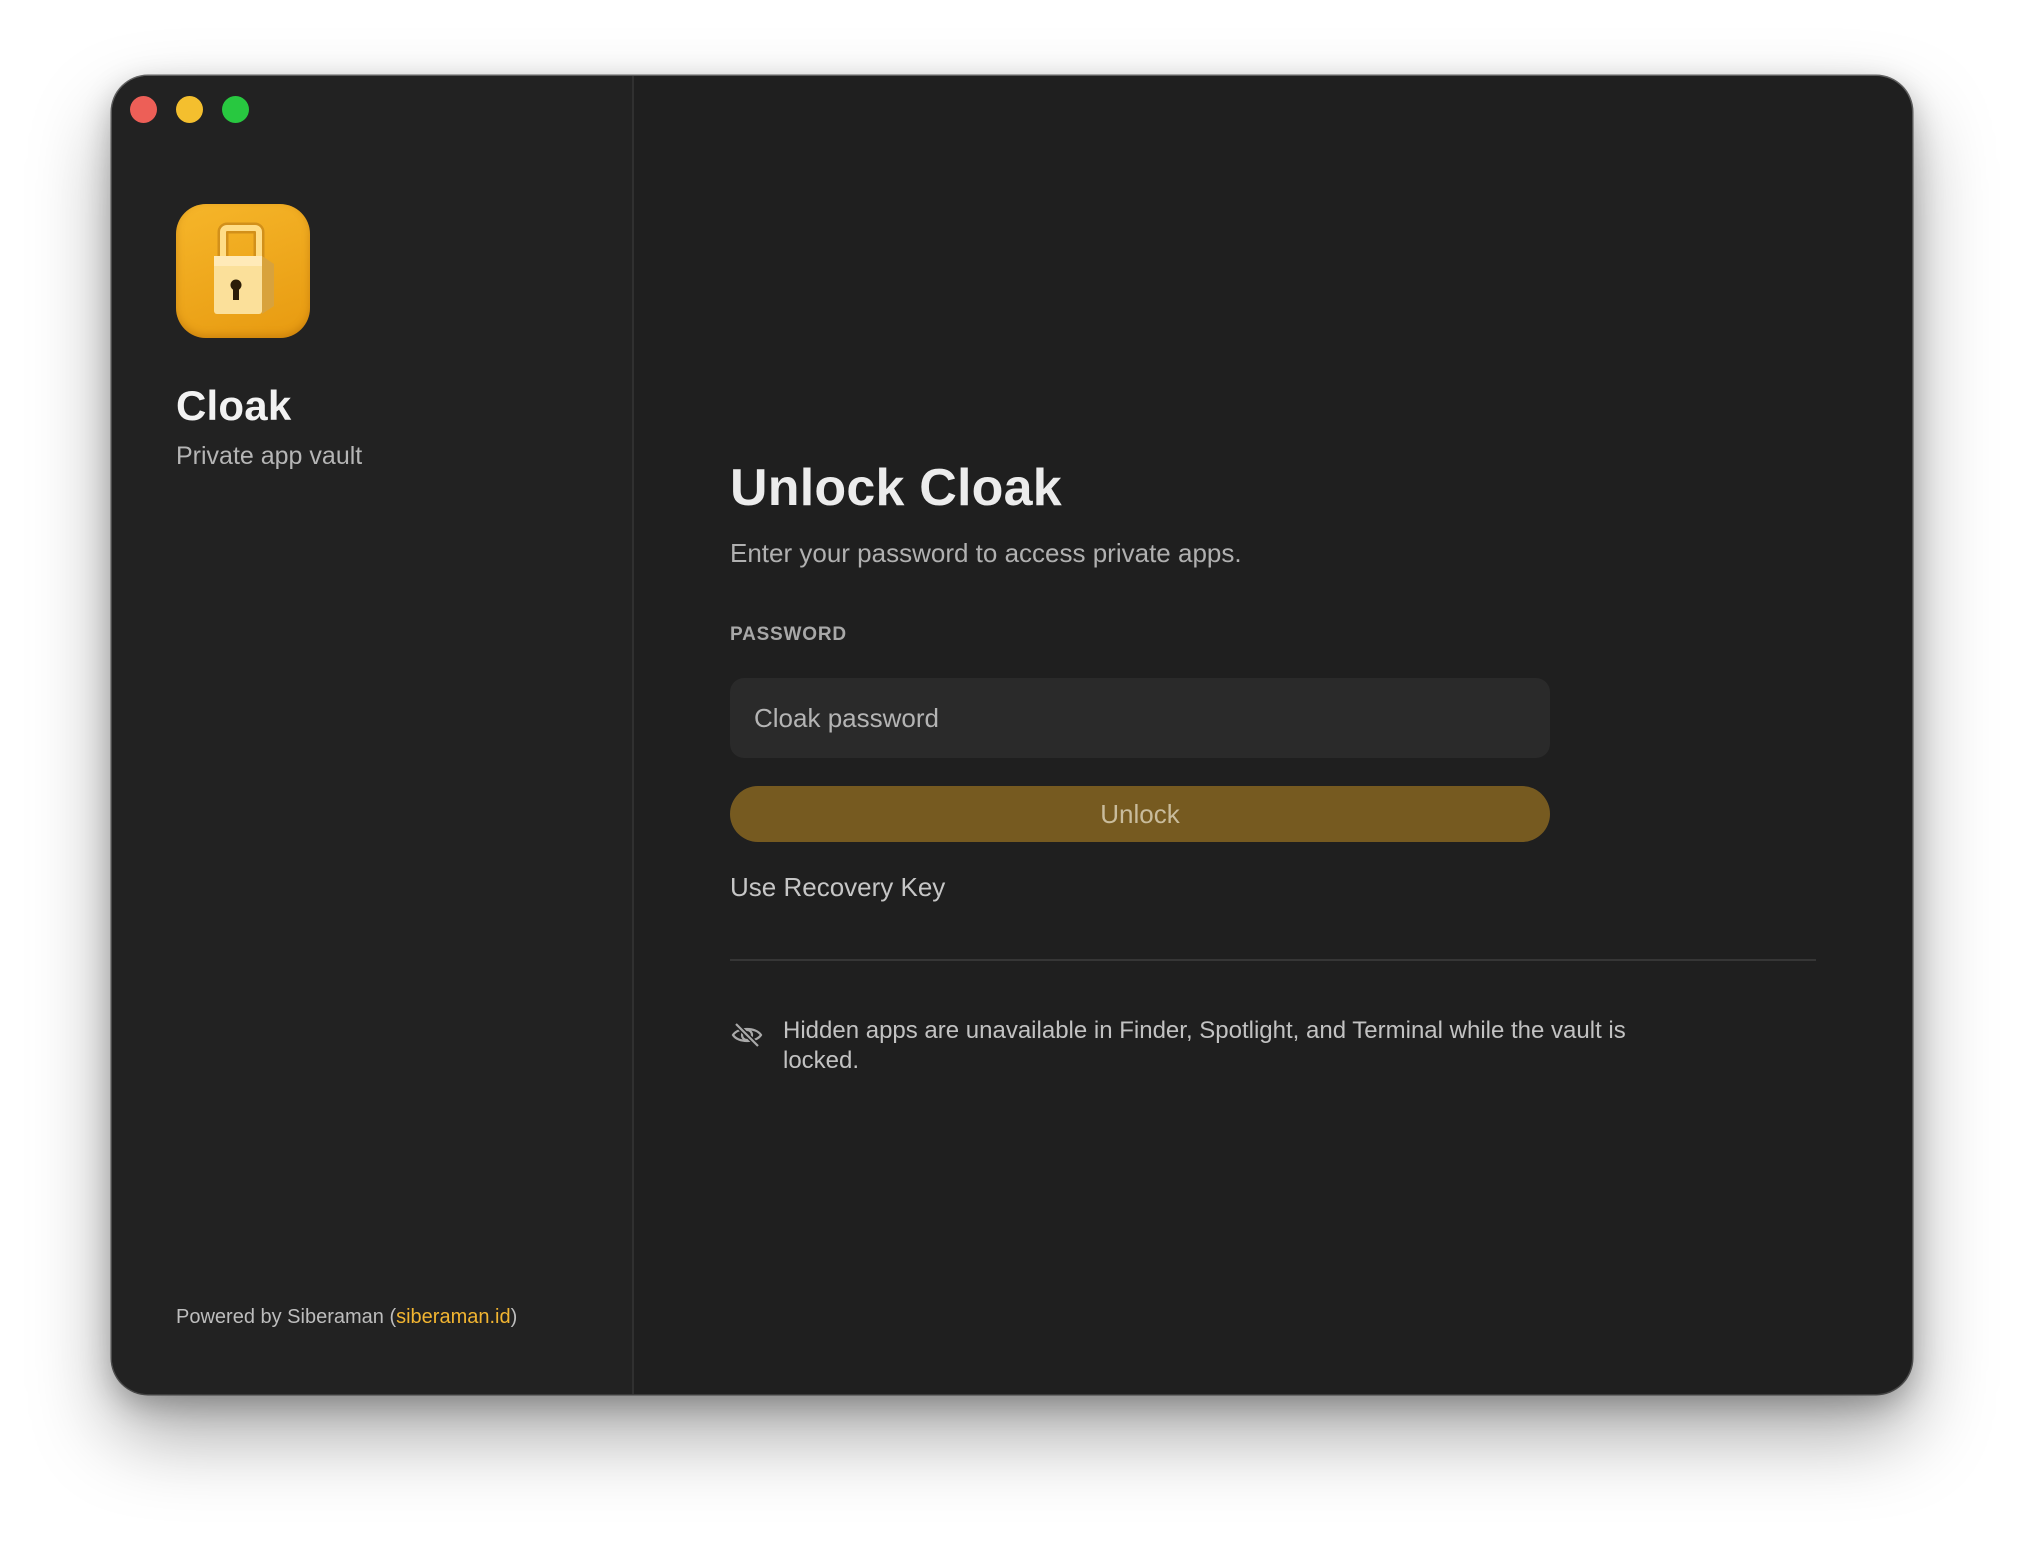 The width and height of the screenshot is (2024, 1544). I want to click on powered-by-footer: Powered by Siberaman (siberaman.id), so click(346, 1317).